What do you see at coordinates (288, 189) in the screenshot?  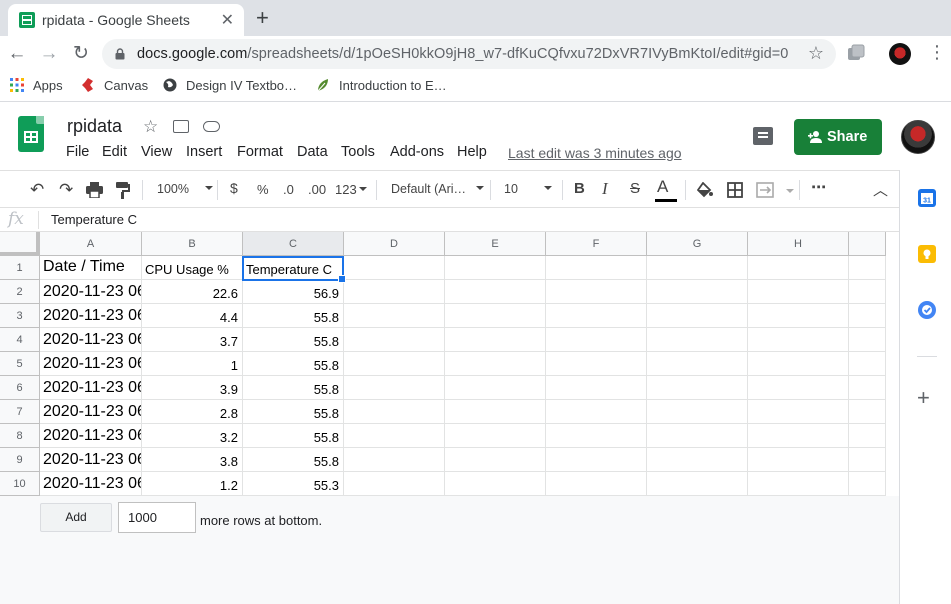 I see `decrease-decimal-button: .0` at bounding box center [288, 189].